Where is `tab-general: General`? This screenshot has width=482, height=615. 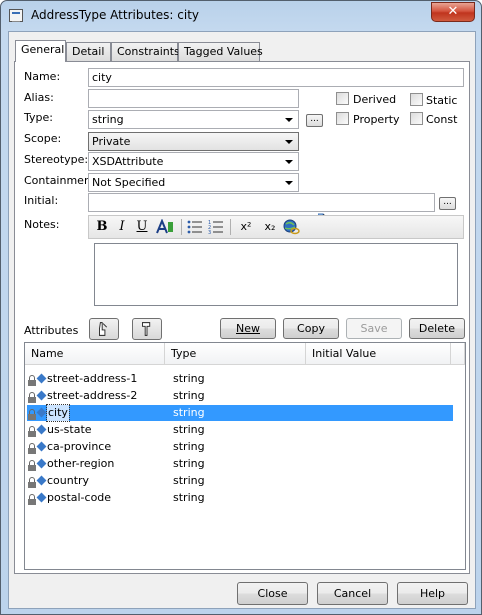
tab-general: General is located at coordinates (40, 51).